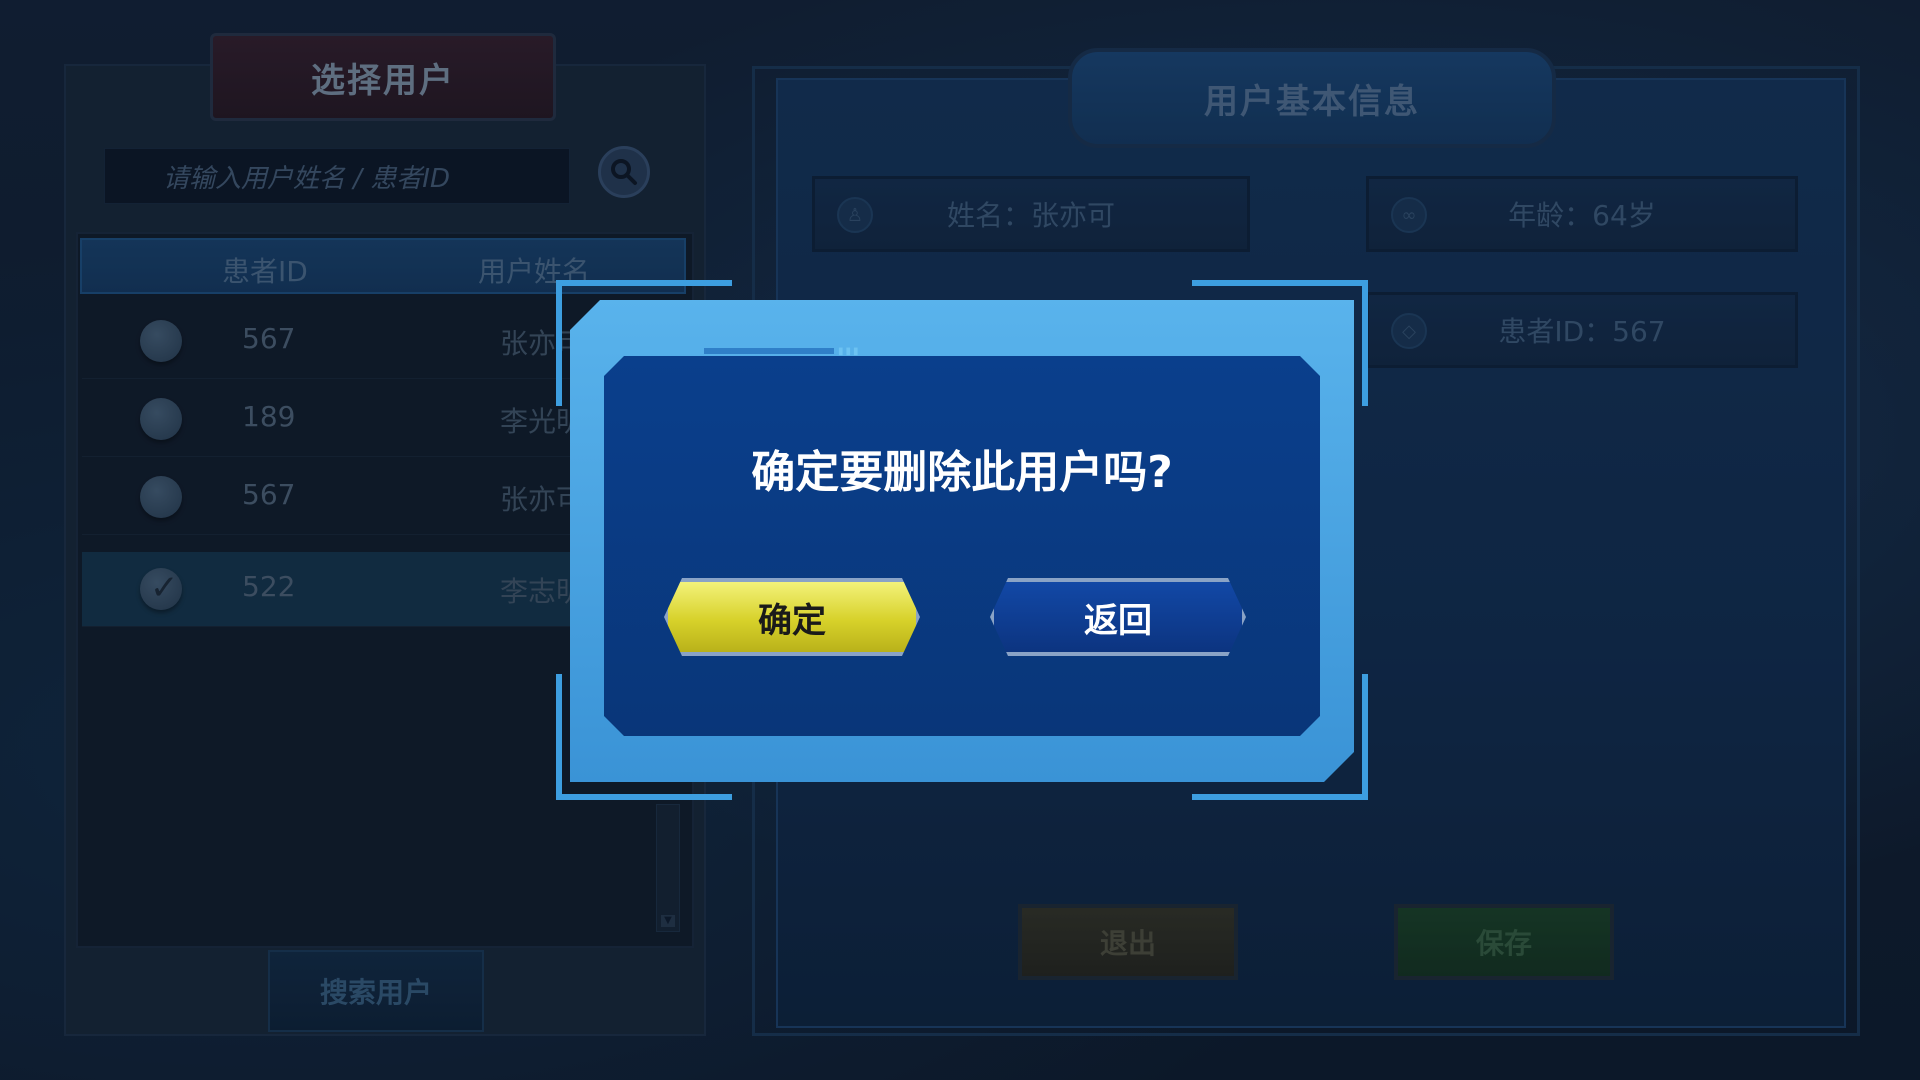 The height and width of the screenshot is (1080, 1920). Describe the element at coordinates (792, 617) in the screenshot. I see `confirm-button: 确定` at that location.